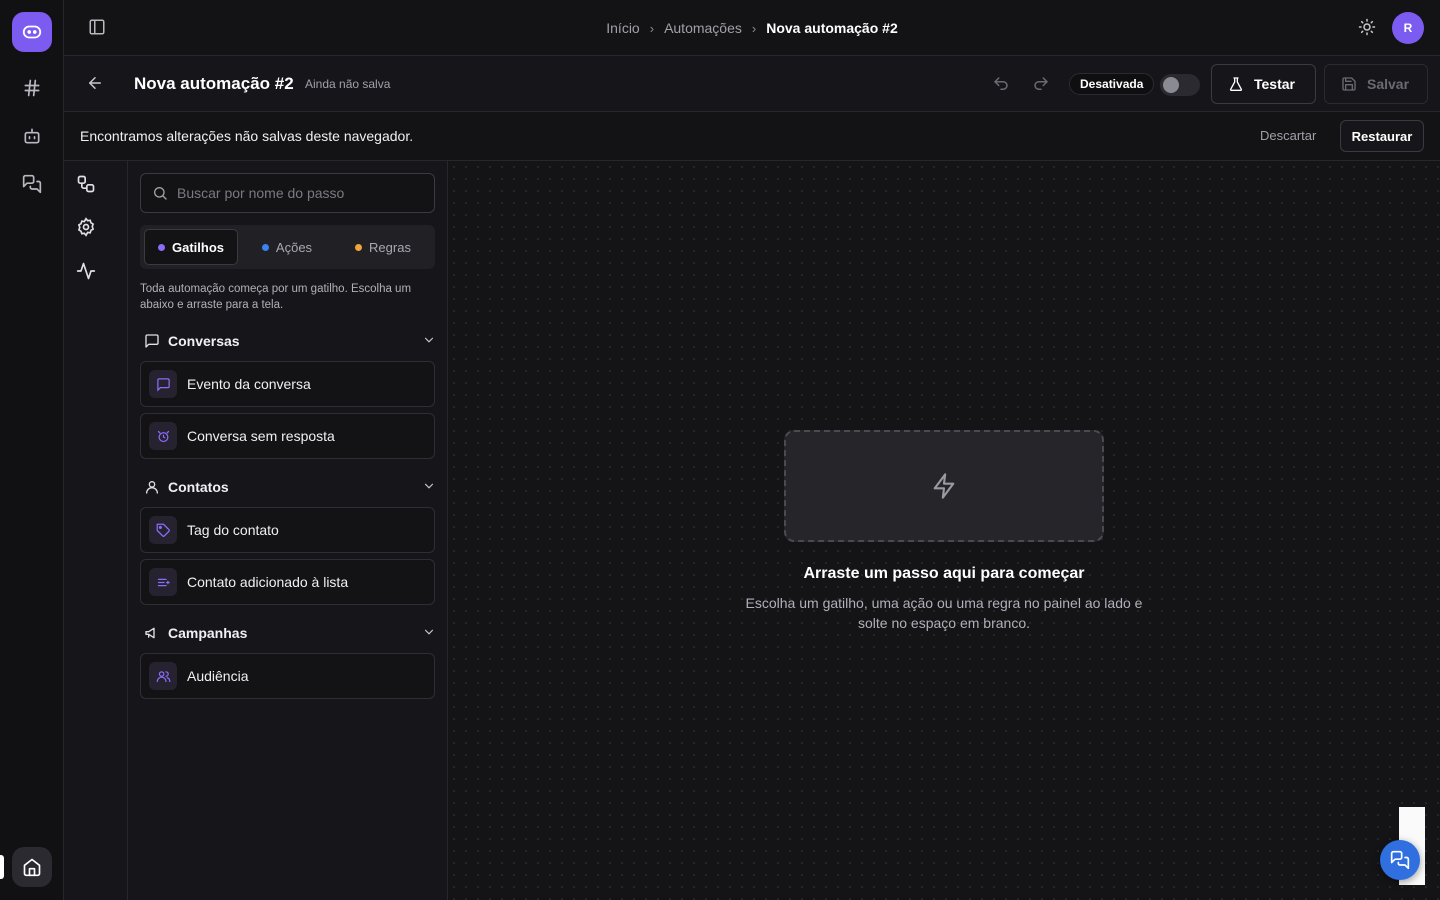  I want to click on breadcrumb-automations: Automações, so click(703, 28).